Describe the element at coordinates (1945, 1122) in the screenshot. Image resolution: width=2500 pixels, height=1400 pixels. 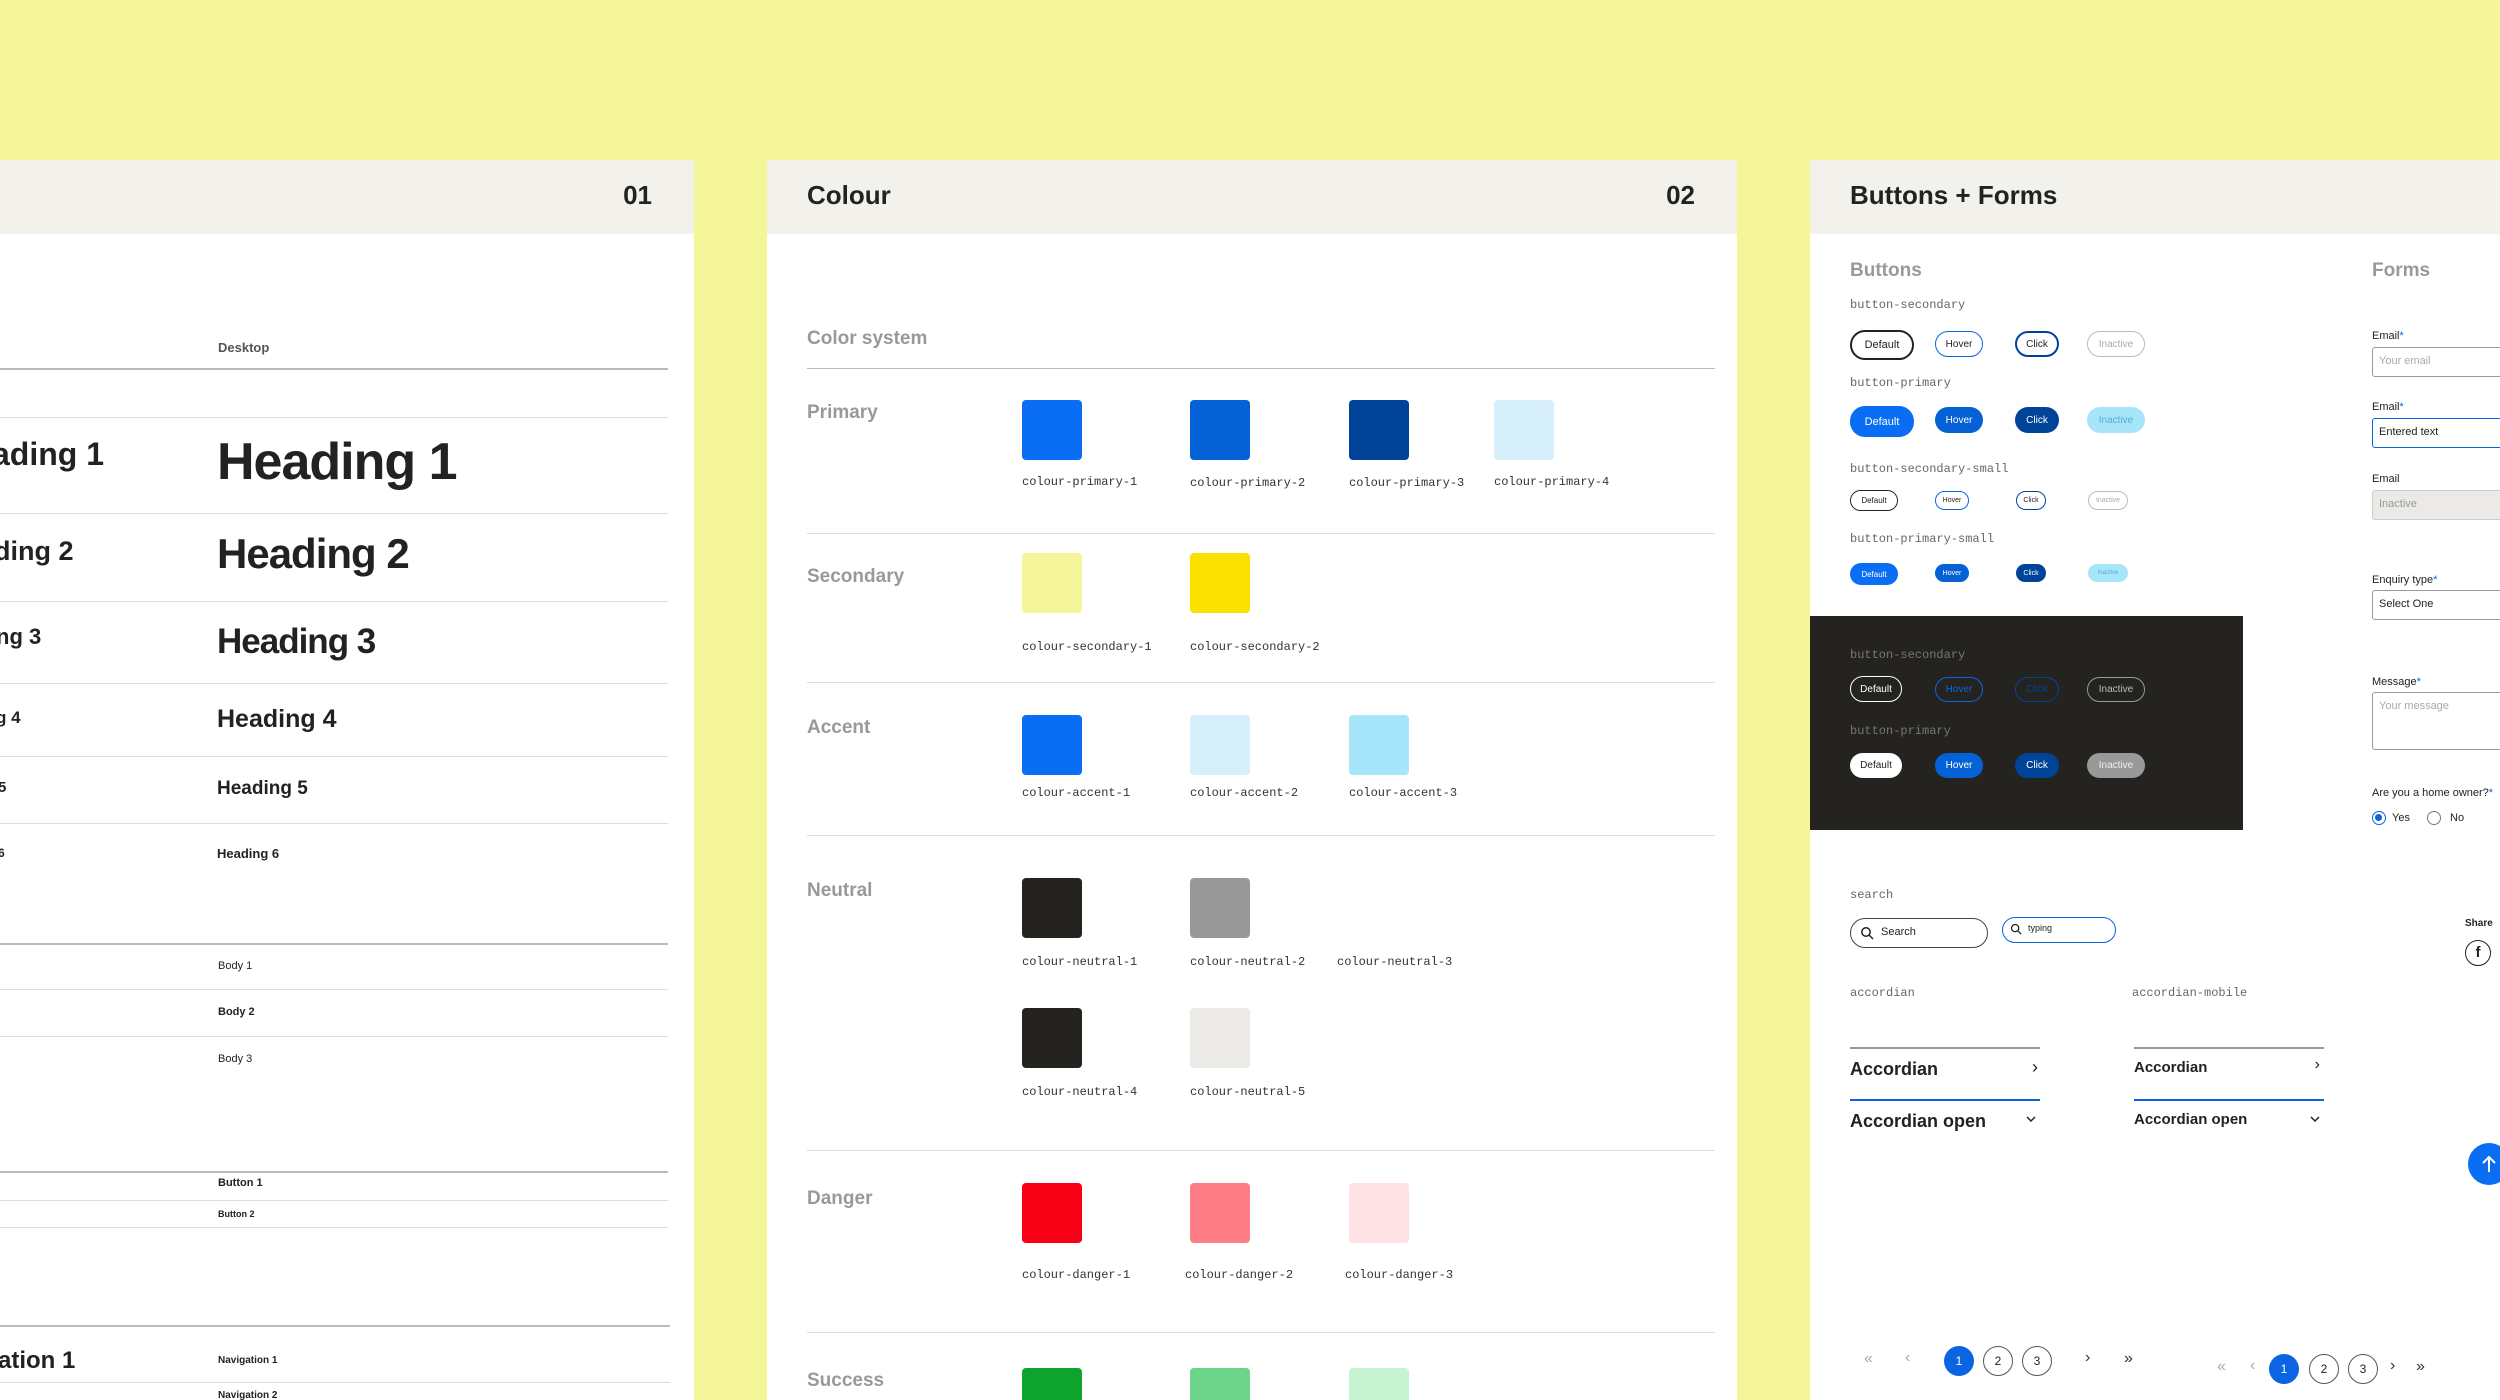
I see `accordian-item-open: Accordian open` at that location.